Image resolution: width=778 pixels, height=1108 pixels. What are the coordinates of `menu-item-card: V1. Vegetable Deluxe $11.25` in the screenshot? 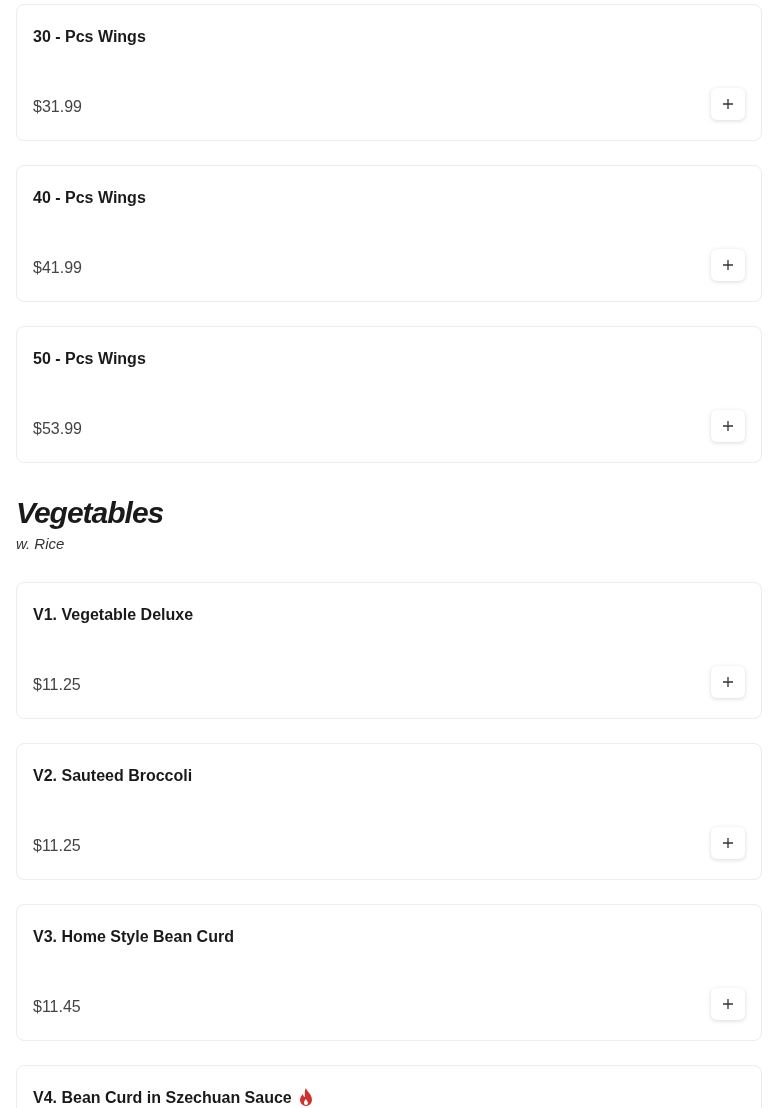 It's located at (389, 650).